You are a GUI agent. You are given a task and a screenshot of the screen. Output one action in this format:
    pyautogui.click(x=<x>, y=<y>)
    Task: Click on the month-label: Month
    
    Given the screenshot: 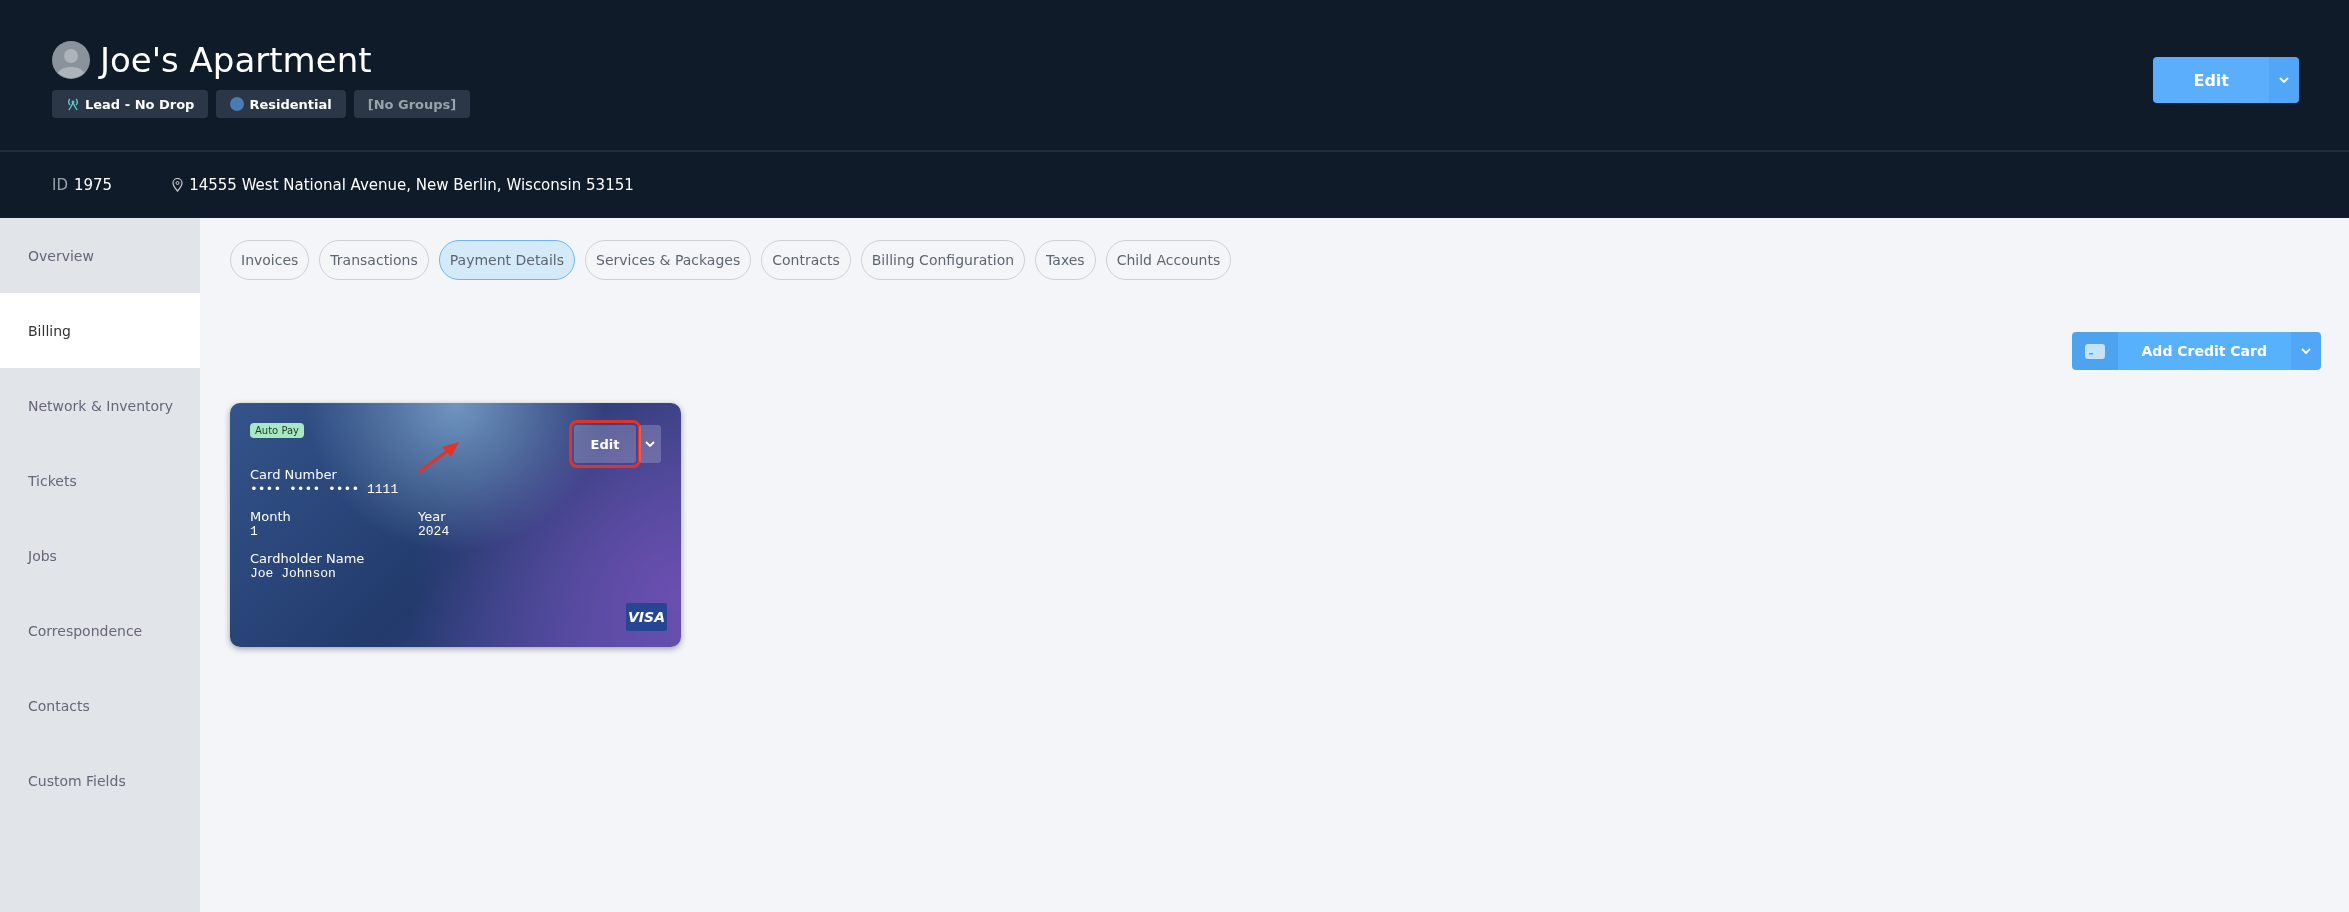 What is the action you would take?
    pyautogui.click(x=271, y=516)
    